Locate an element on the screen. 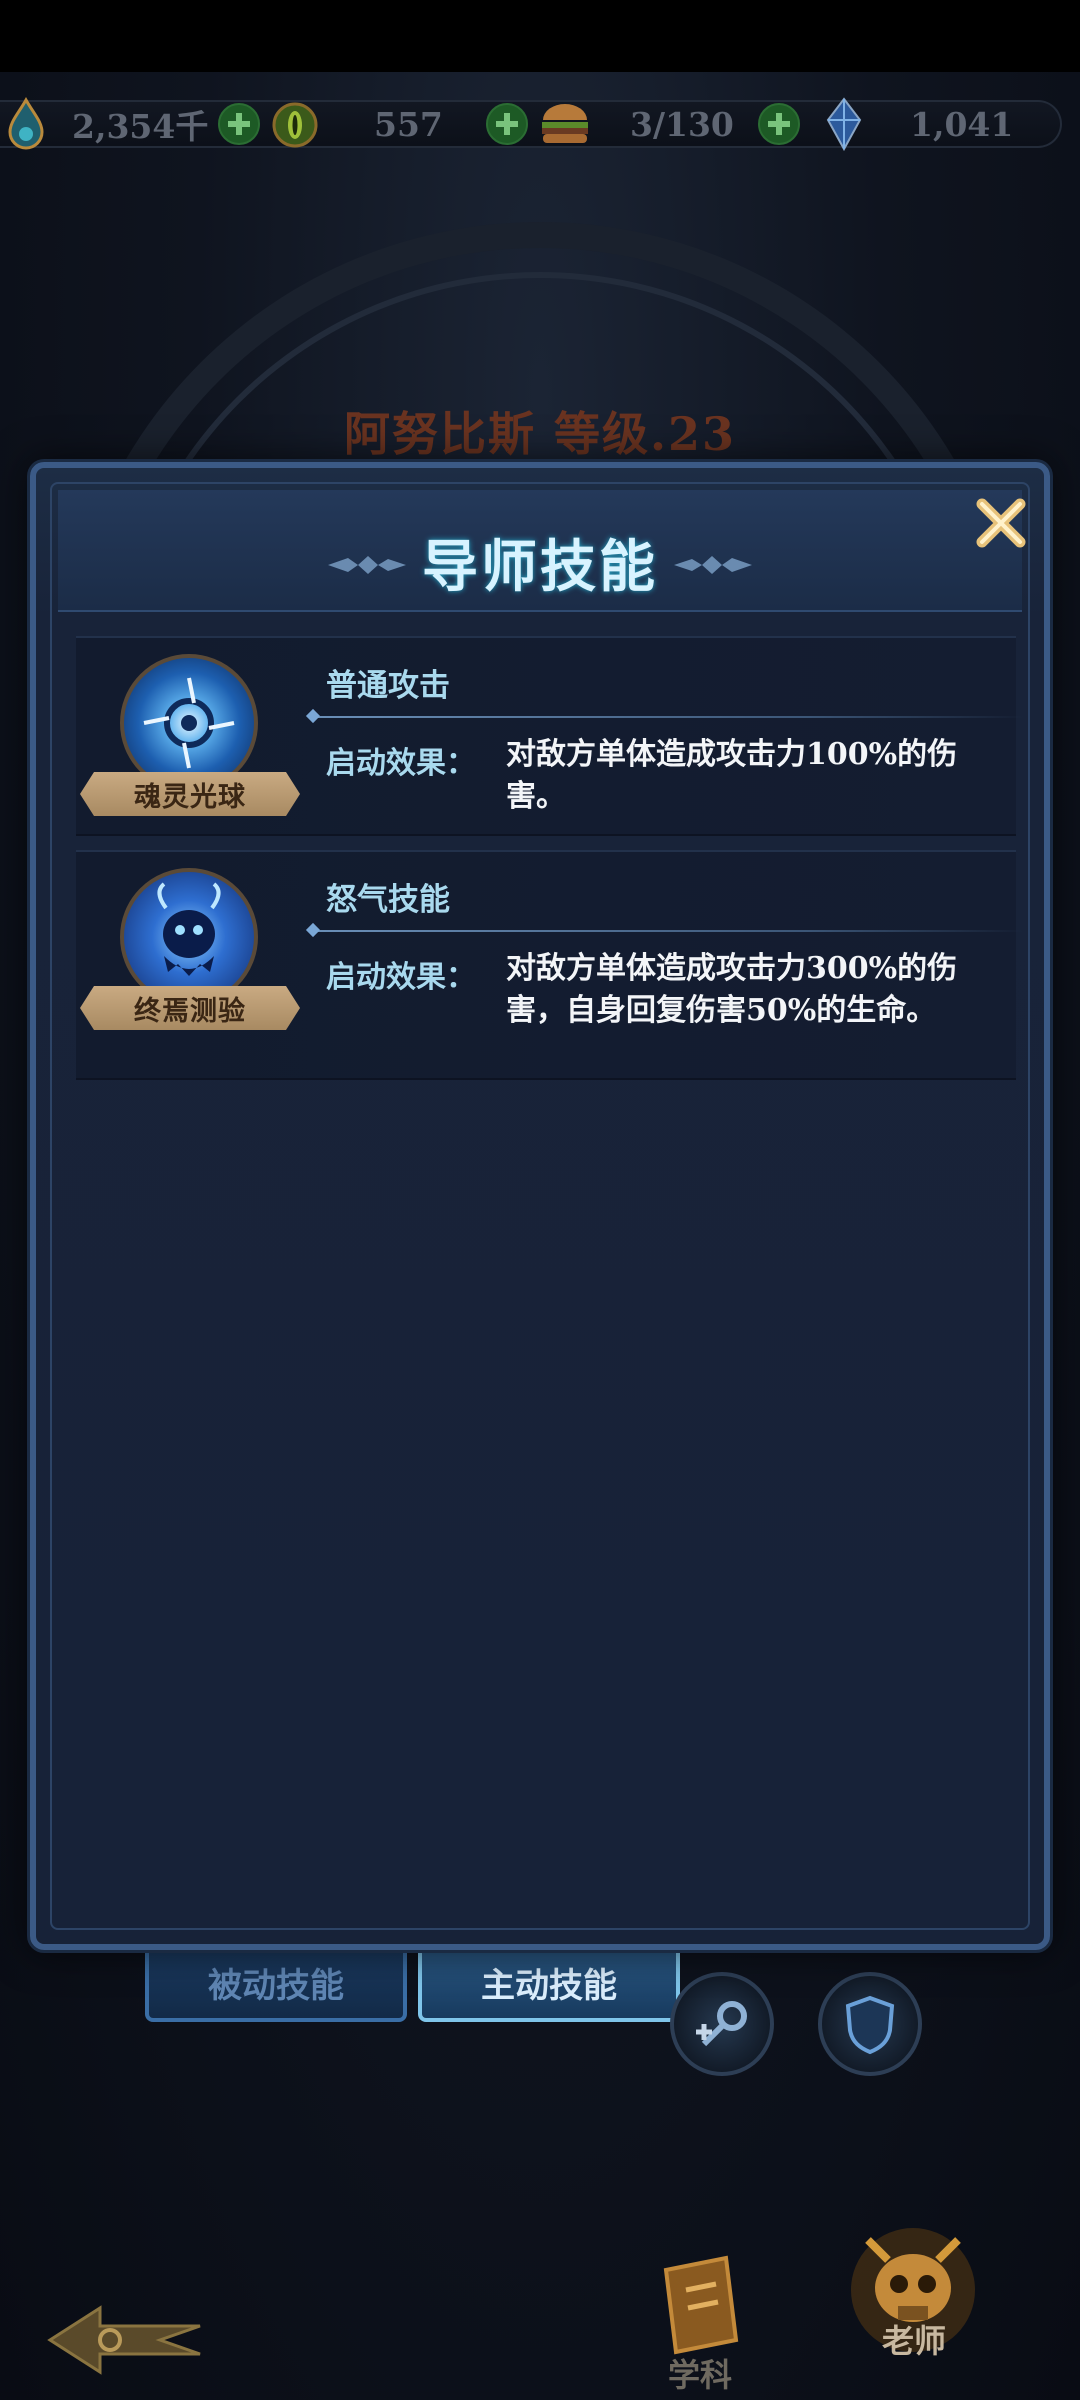 The height and width of the screenshot is (2400, 1080). tab-active-skills: 主动技能 is located at coordinates (549, 1982).